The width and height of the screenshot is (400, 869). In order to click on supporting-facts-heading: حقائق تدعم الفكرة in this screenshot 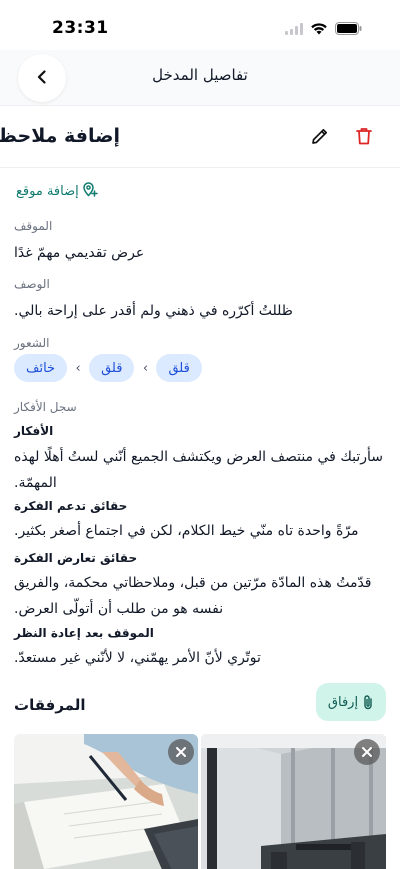, I will do `click(71, 506)`.